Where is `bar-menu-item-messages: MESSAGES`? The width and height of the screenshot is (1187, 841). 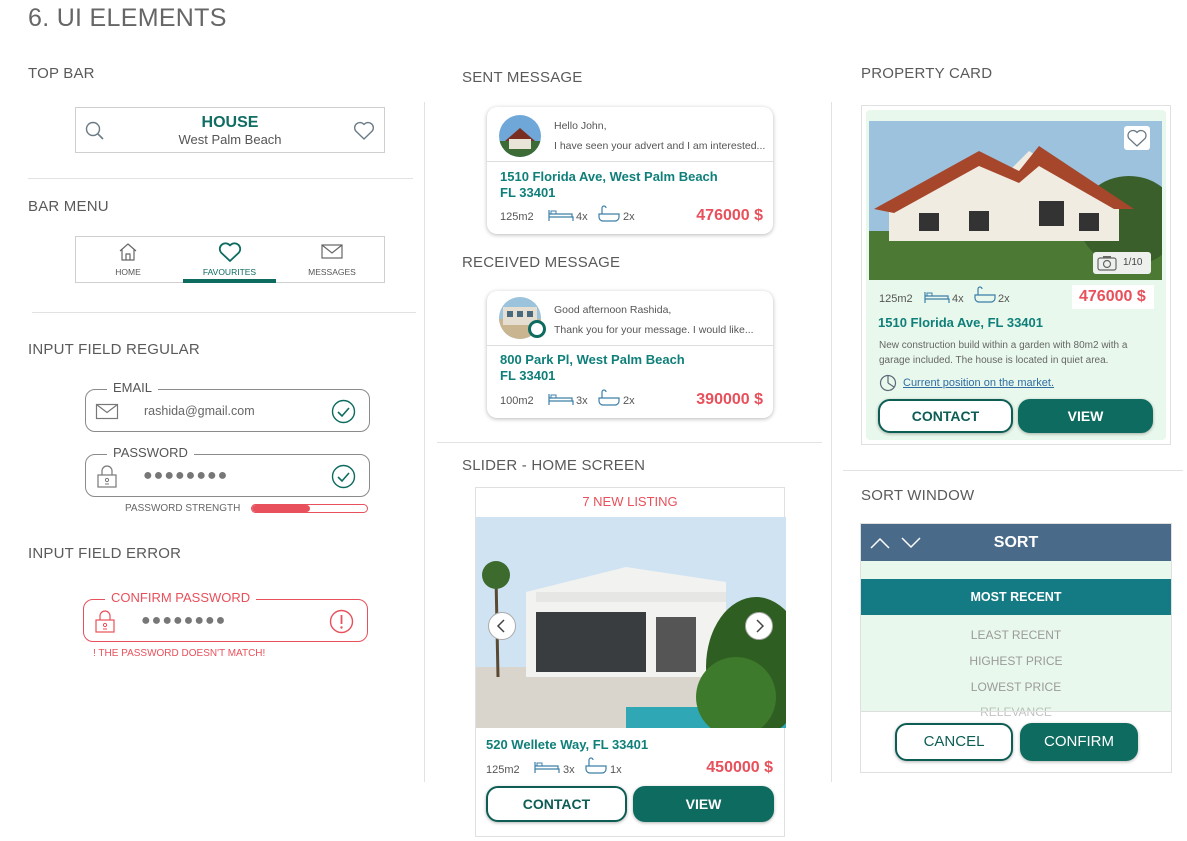
bar-menu-item-messages: MESSAGES is located at coordinates (332, 260).